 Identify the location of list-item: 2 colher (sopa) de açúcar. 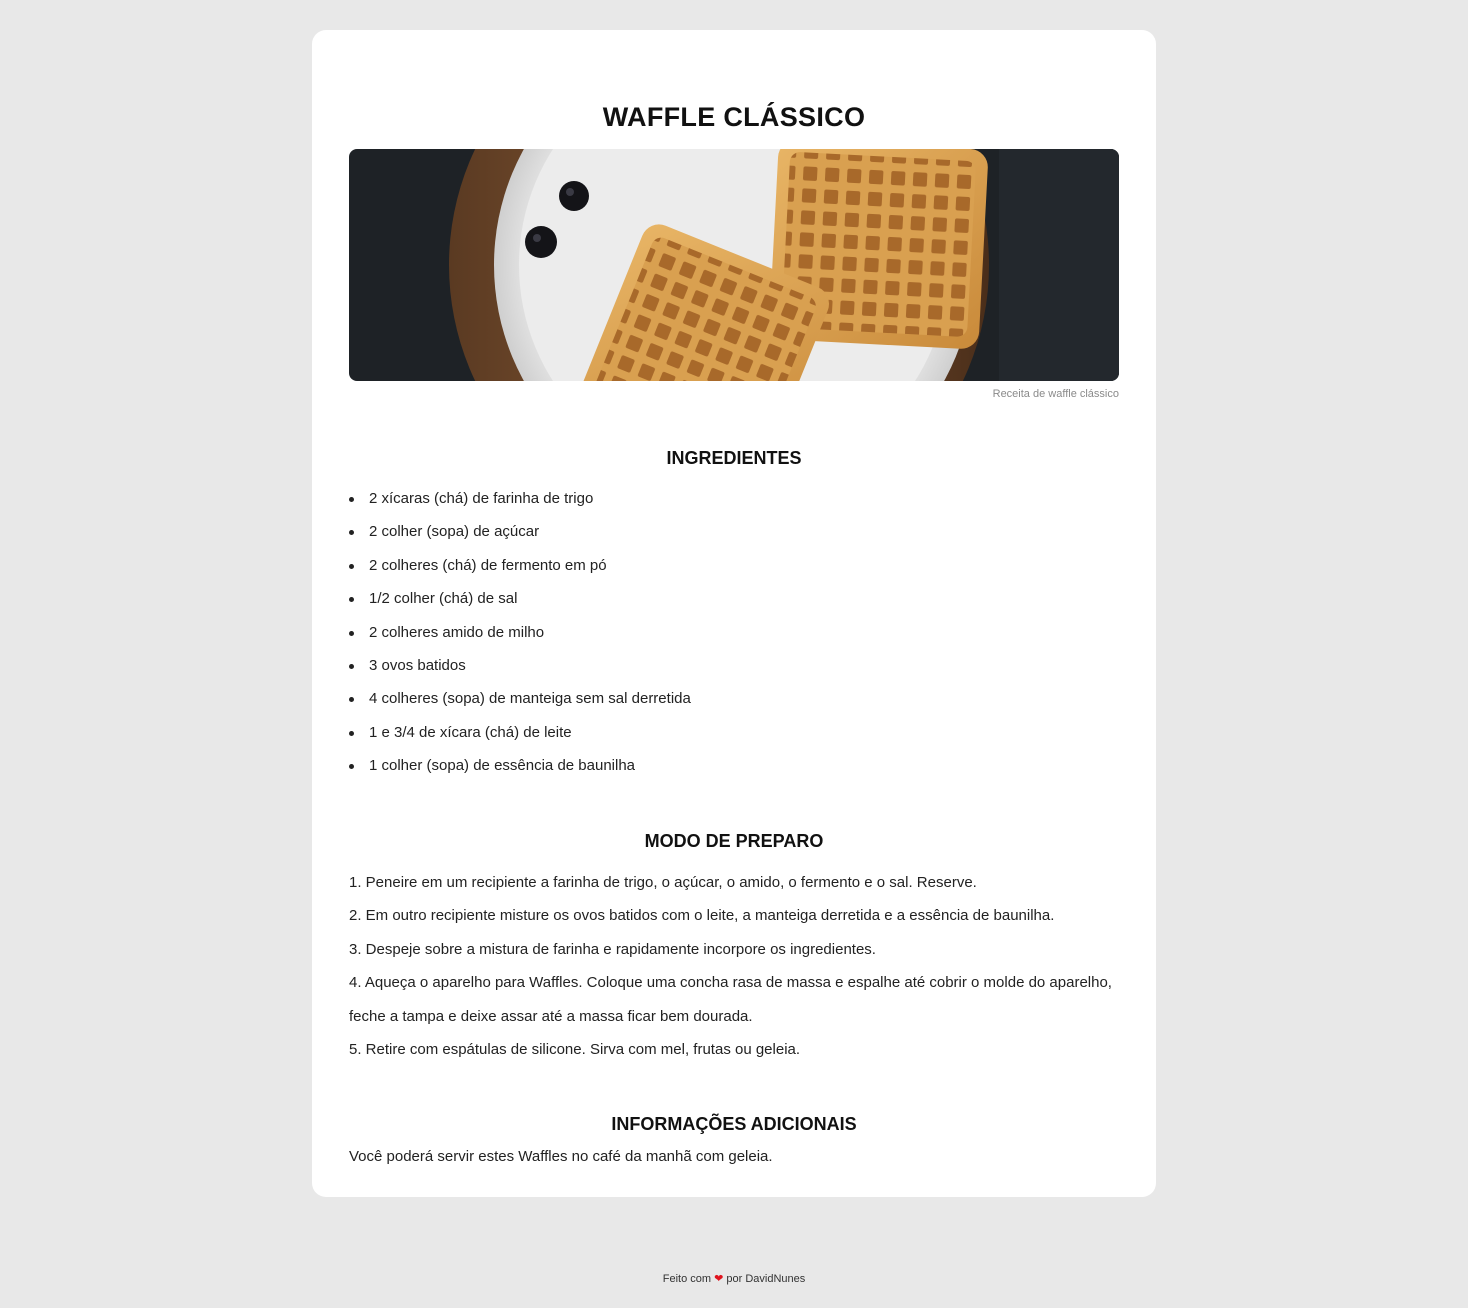
(520, 531).